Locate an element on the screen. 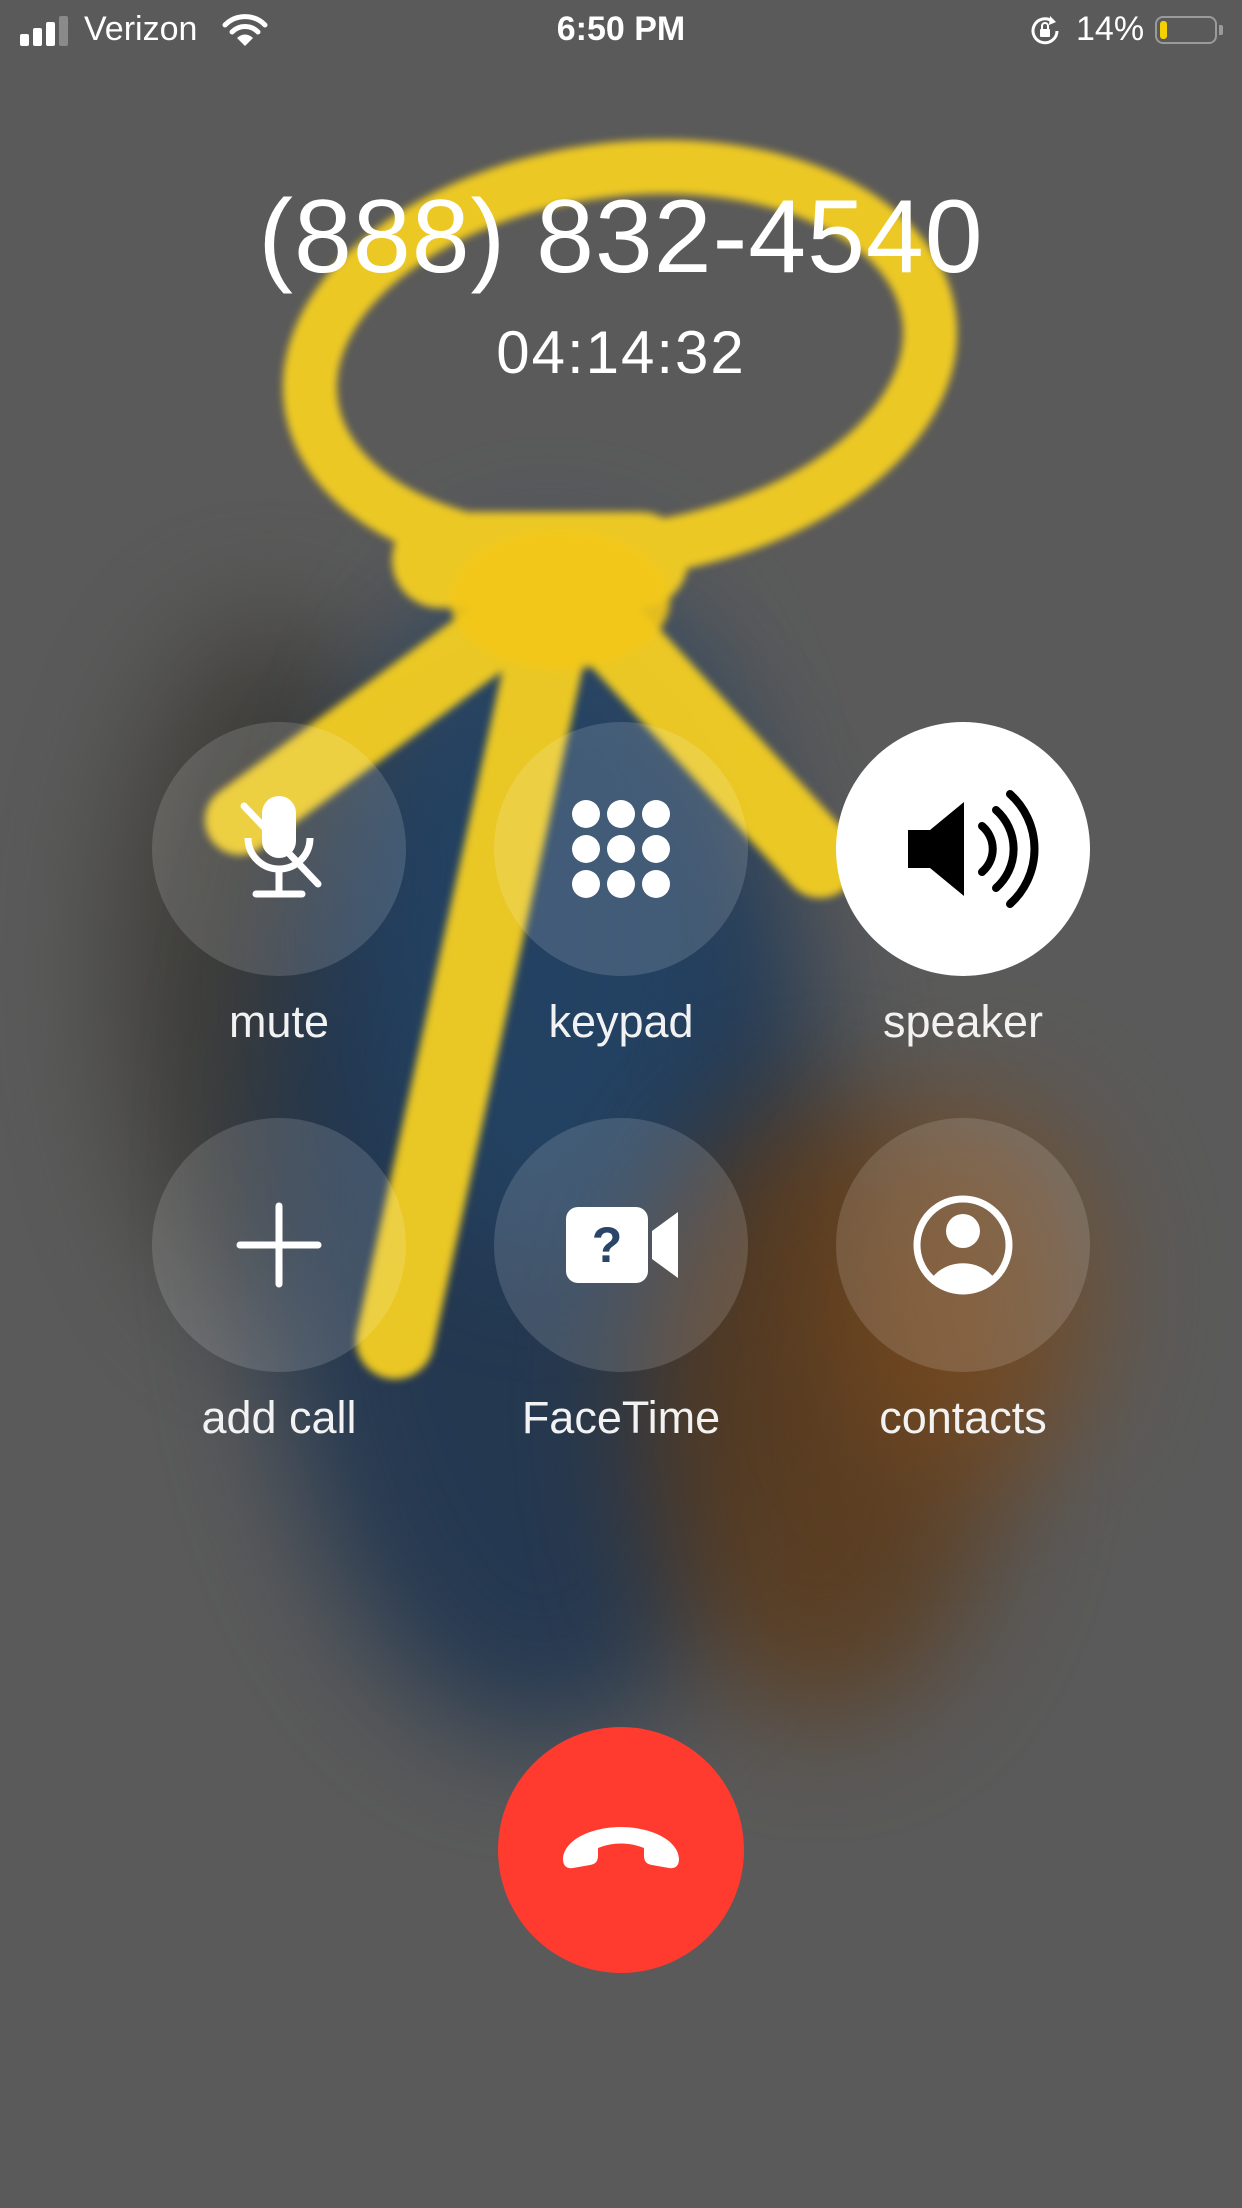  mute-button is located at coordinates (279, 849).